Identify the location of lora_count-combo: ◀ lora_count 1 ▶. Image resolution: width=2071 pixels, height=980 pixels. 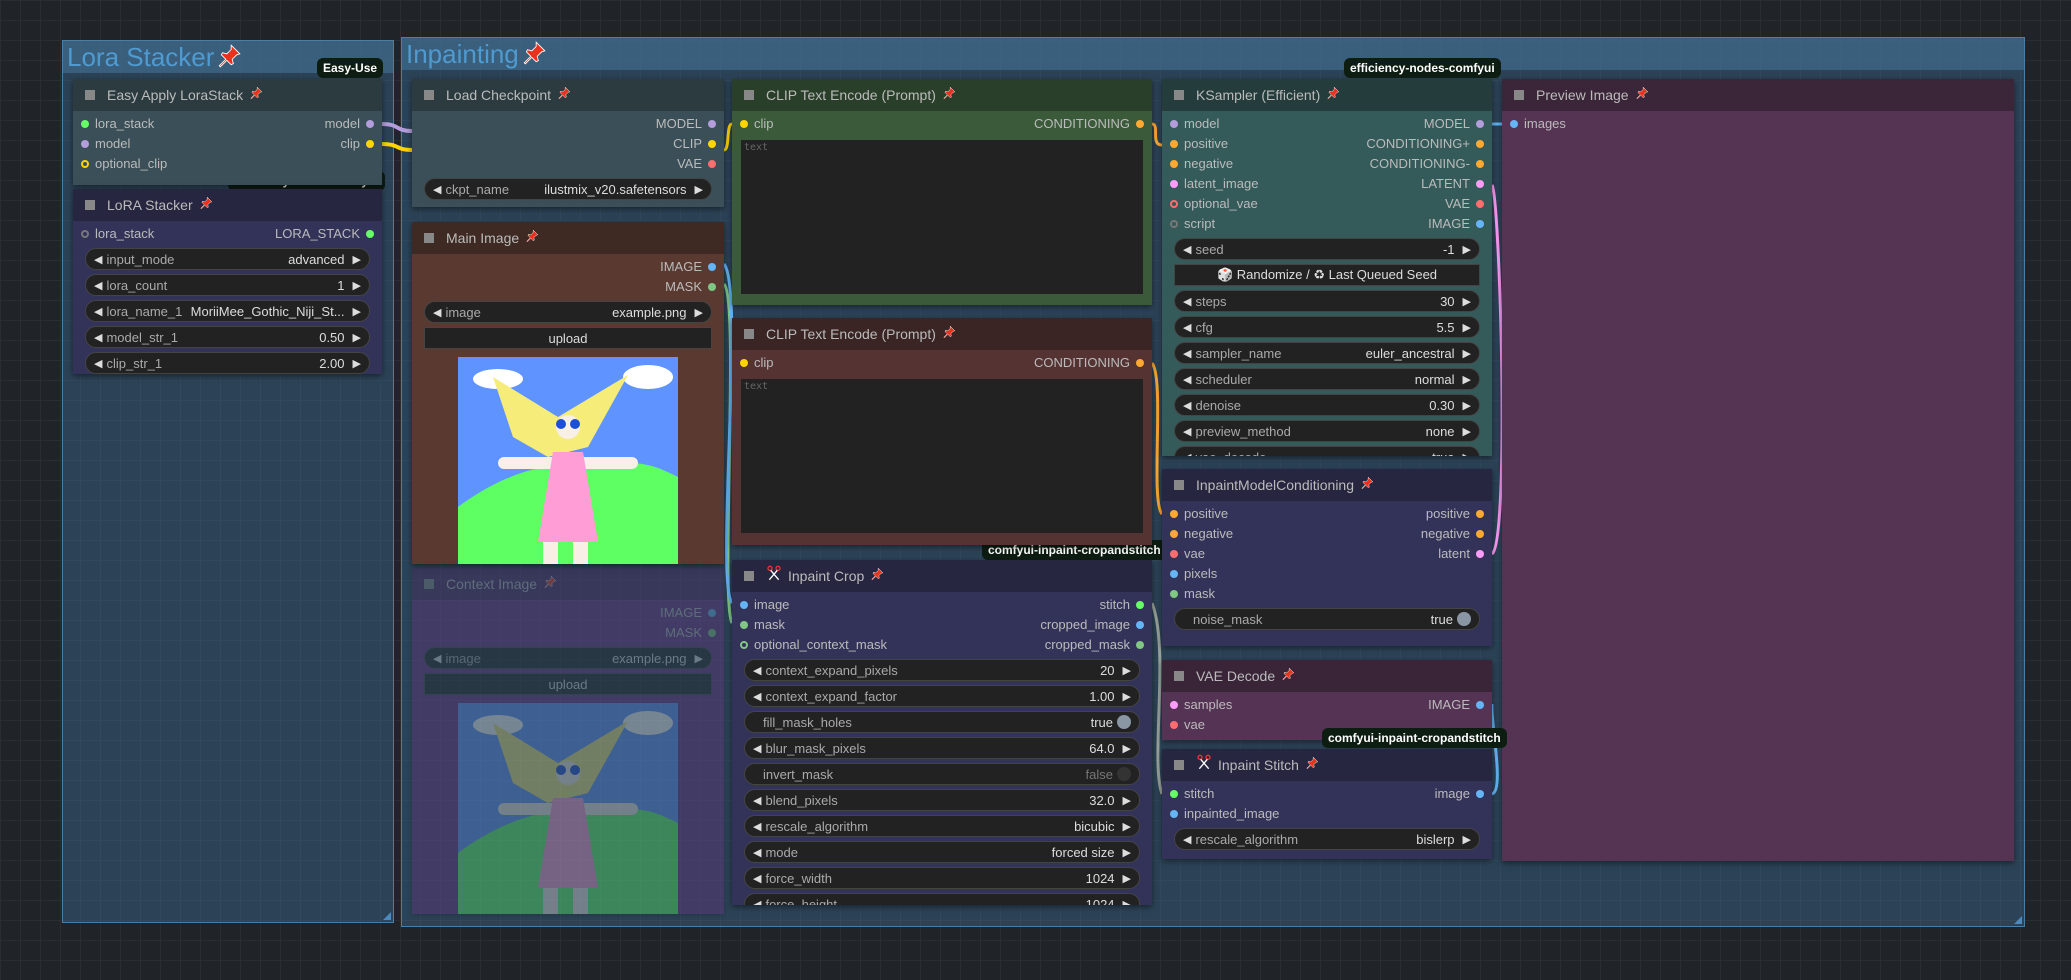
(227, 285).